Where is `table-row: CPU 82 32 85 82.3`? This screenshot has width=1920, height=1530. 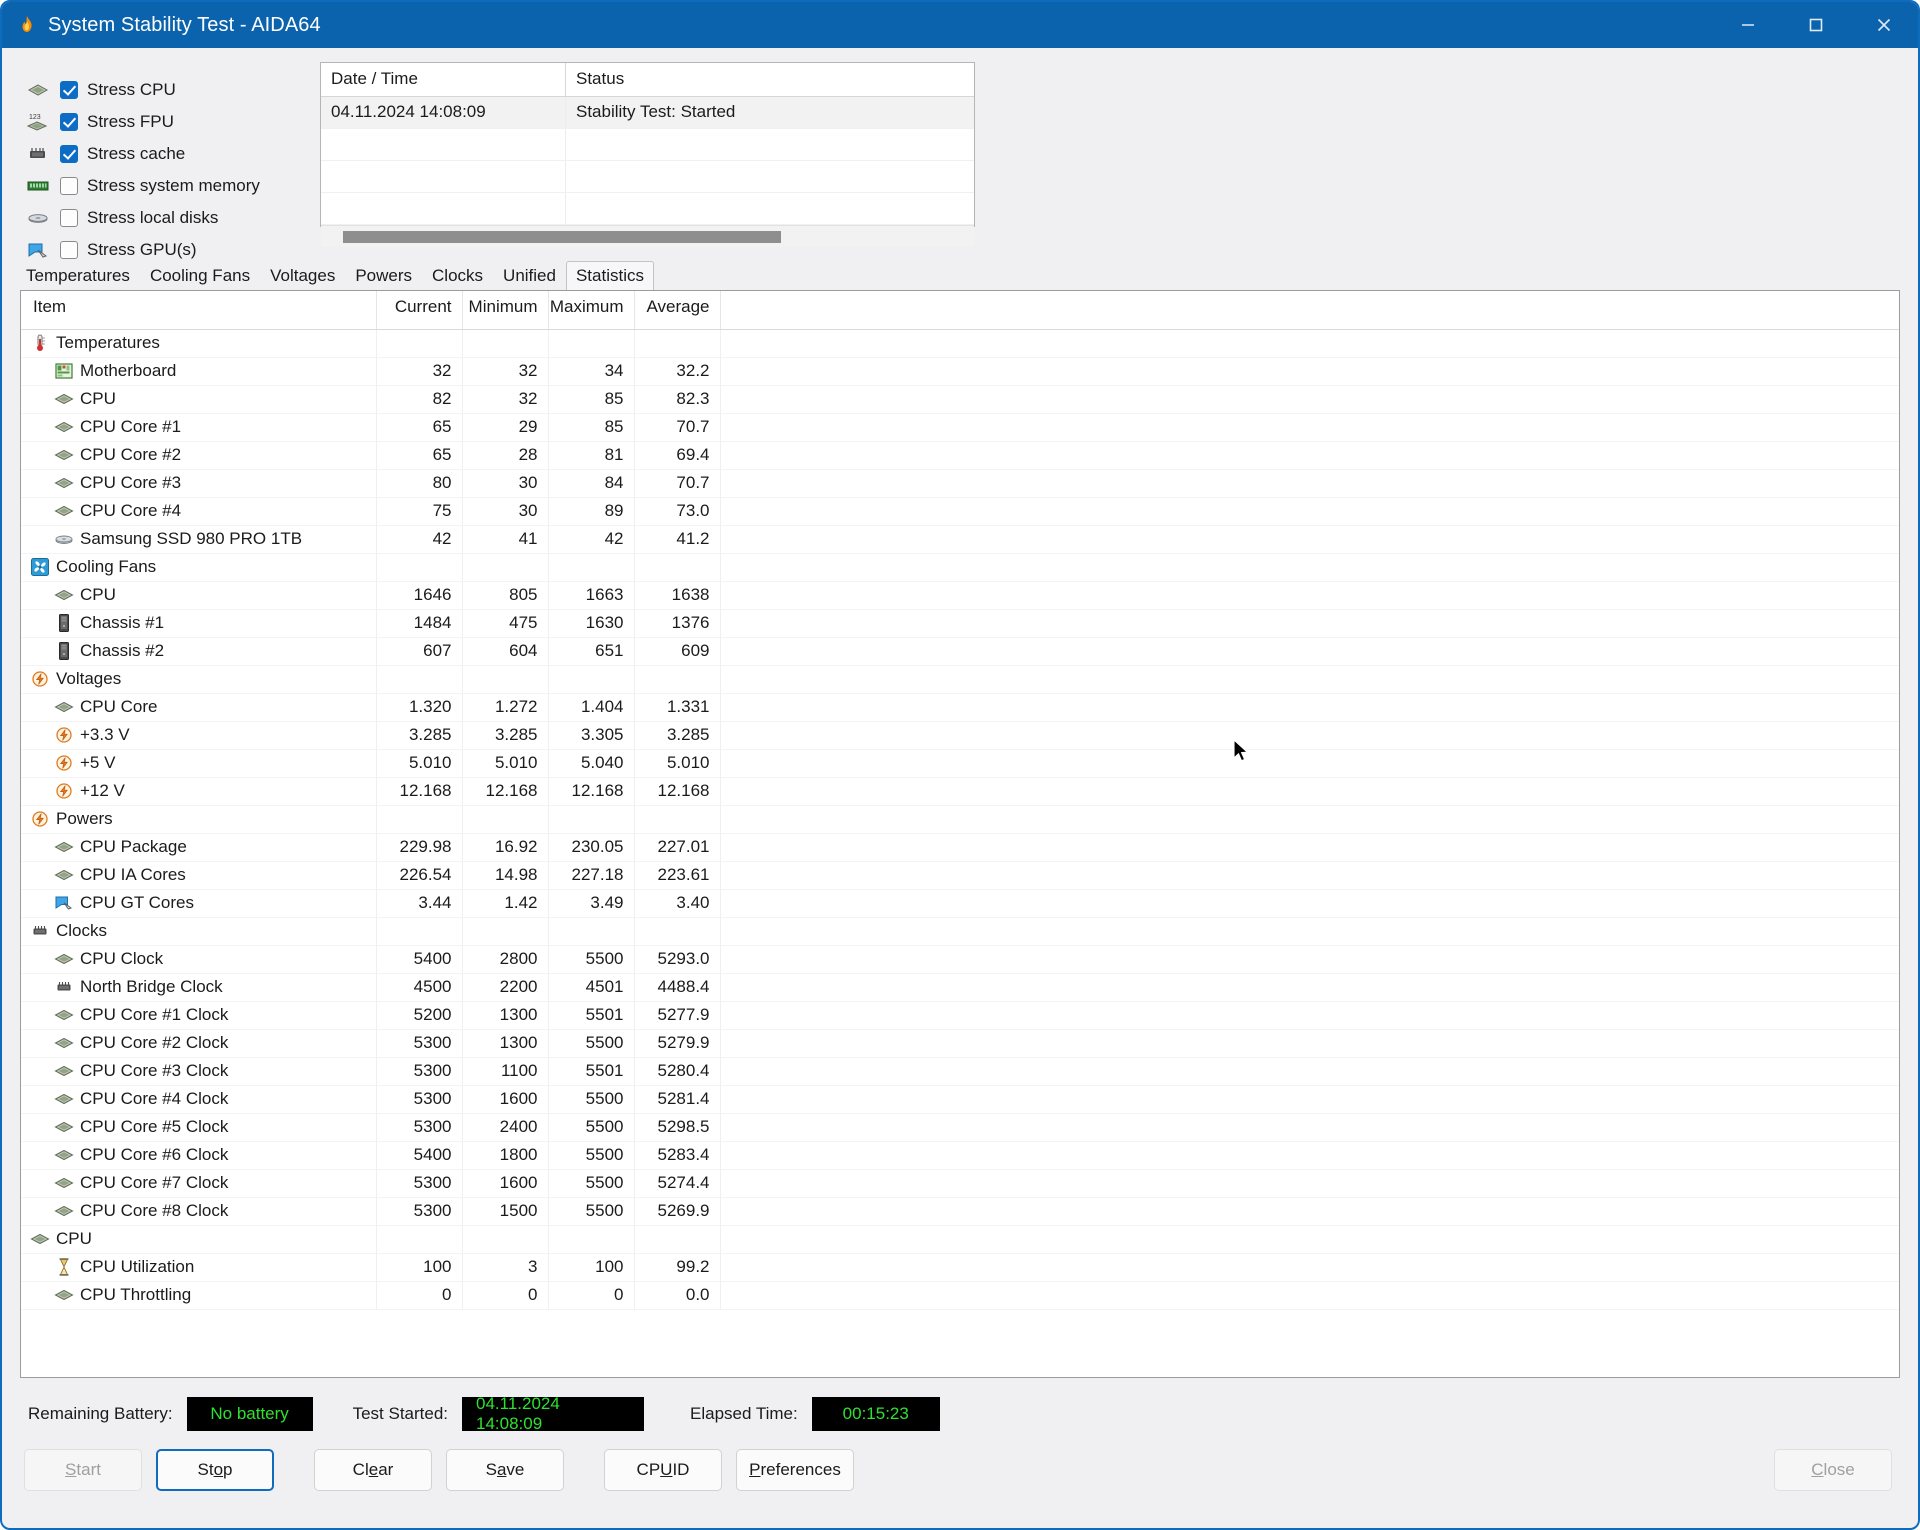
table-row: CPU 82 32 85 82.3 is located at coordinates (960, 399).